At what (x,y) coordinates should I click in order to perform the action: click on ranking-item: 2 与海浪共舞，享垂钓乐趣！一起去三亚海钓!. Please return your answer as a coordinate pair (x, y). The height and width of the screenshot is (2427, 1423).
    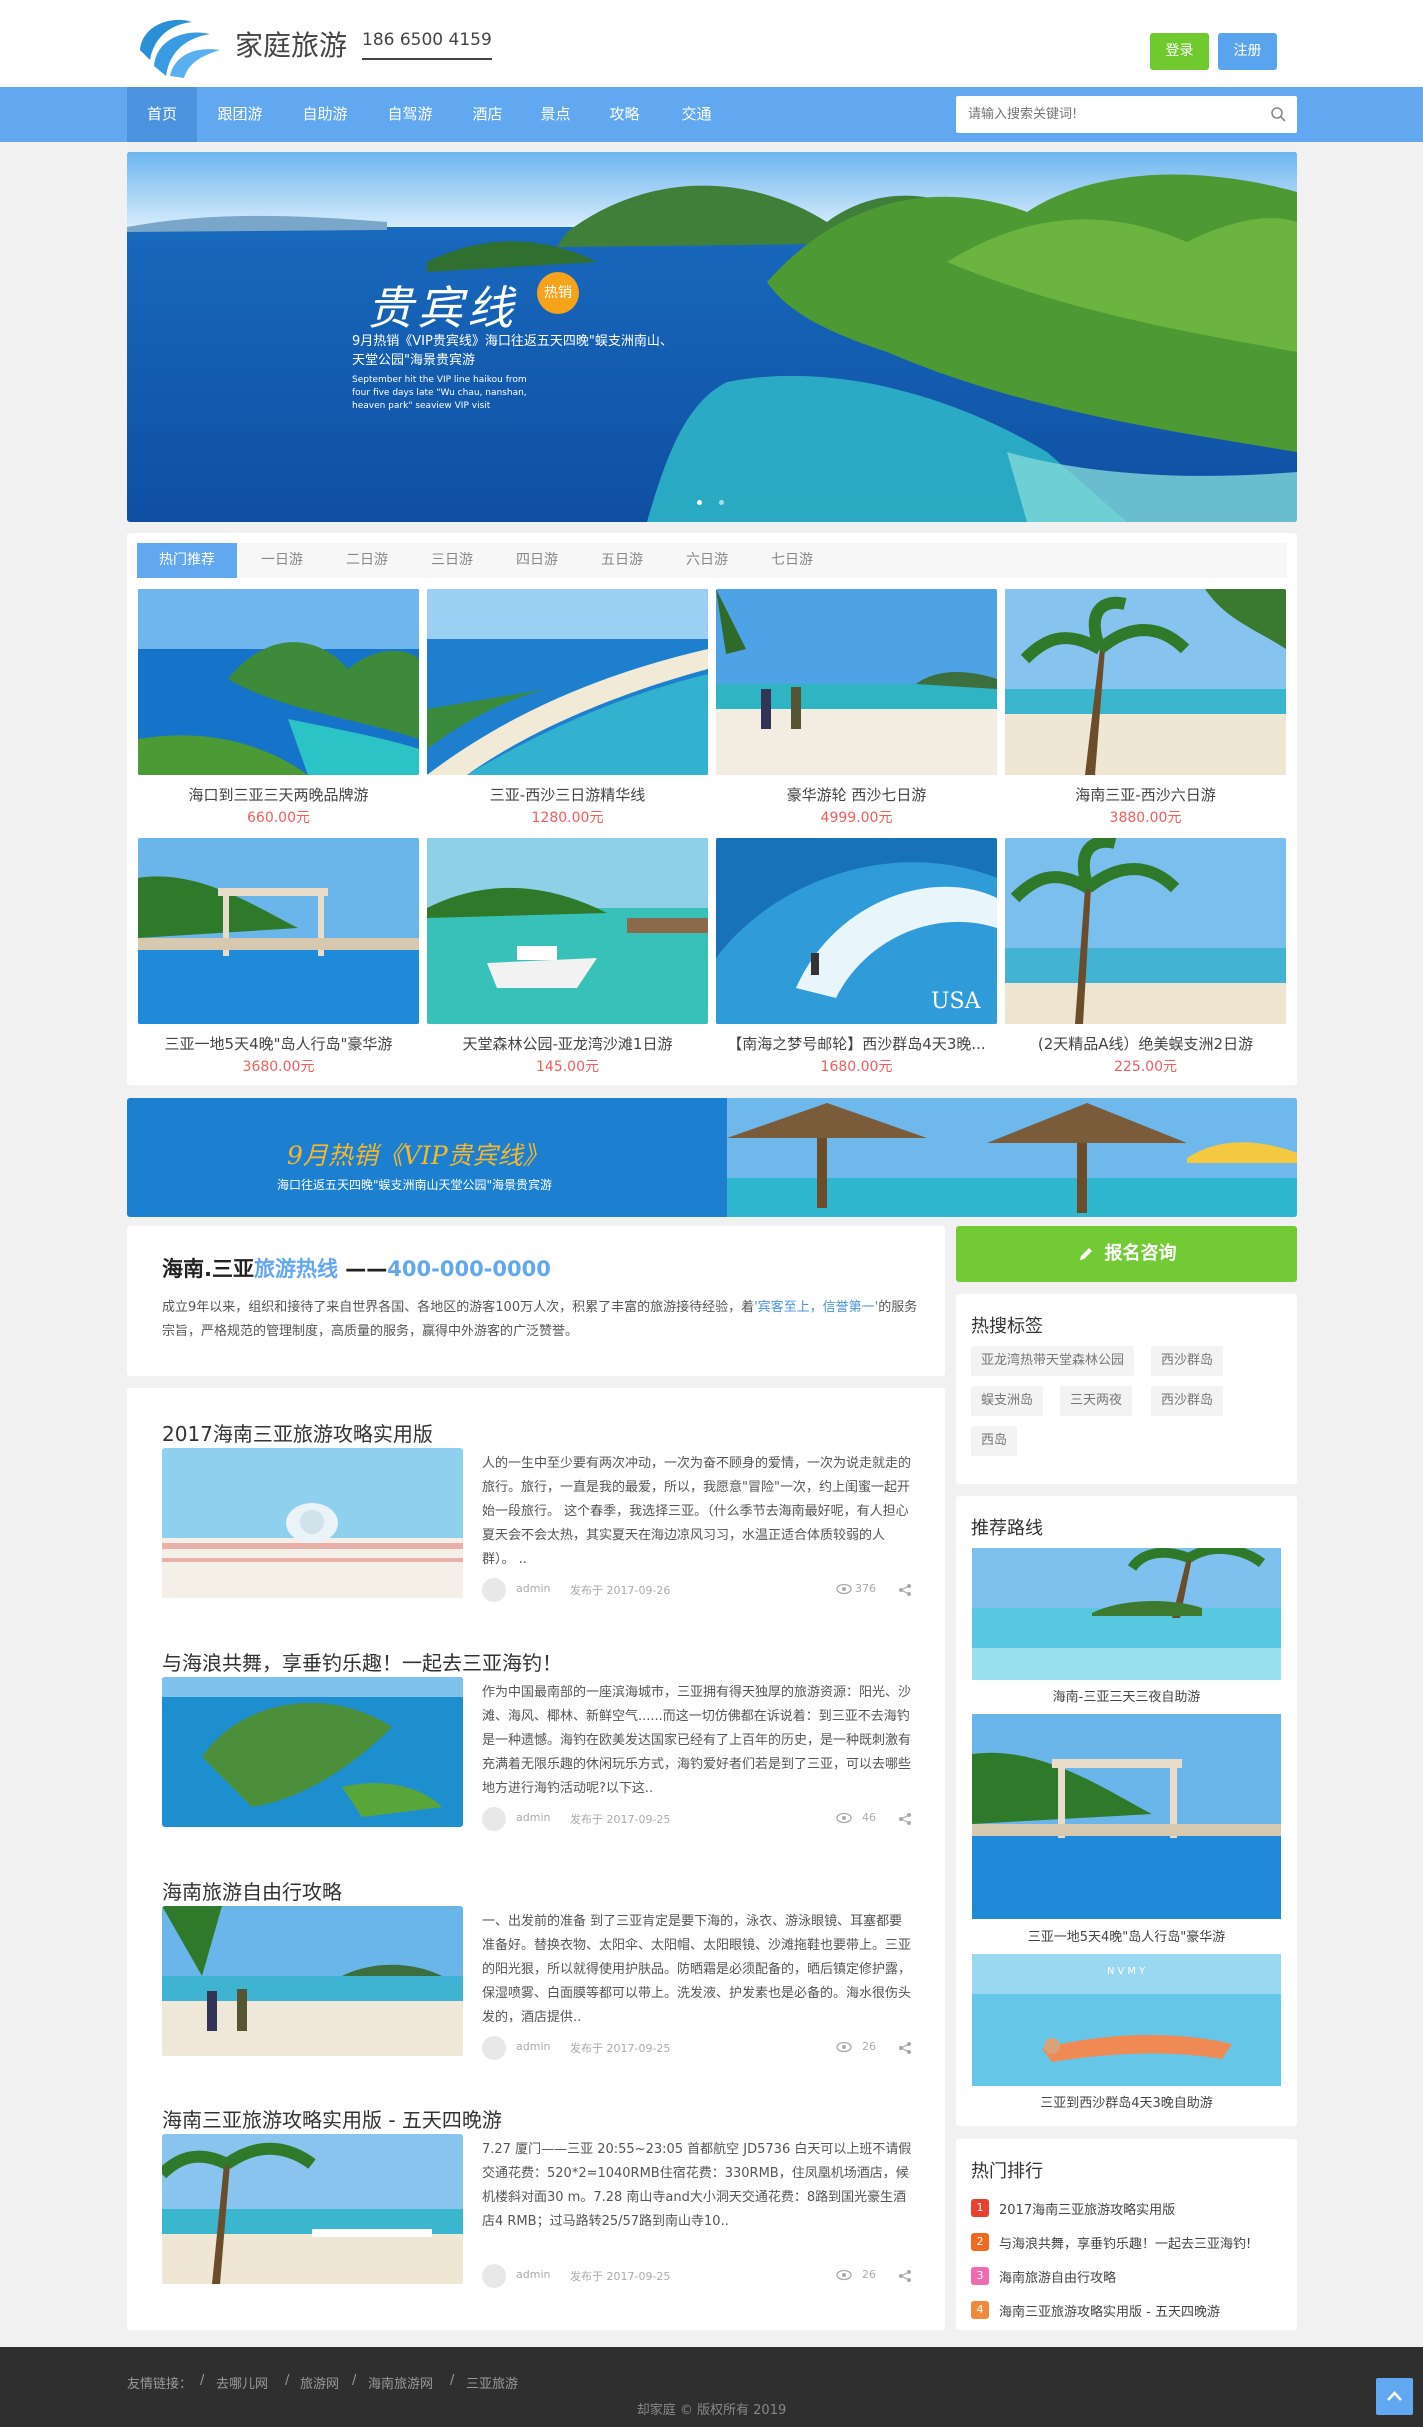
    Looking at the image, I should click on (1131, 2242).